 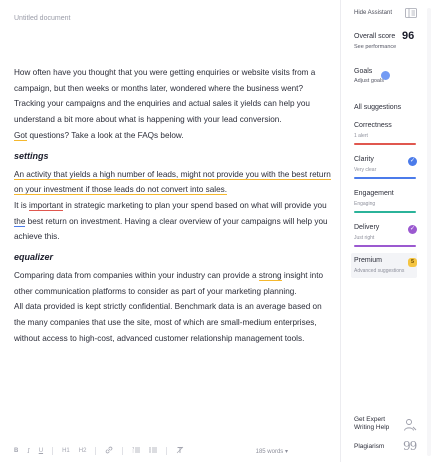 What do you see at coordinates (272, 451) in the screenshot?
I see `word-count-dropdown: 185 words ▾` at bounding box center [272, 451].